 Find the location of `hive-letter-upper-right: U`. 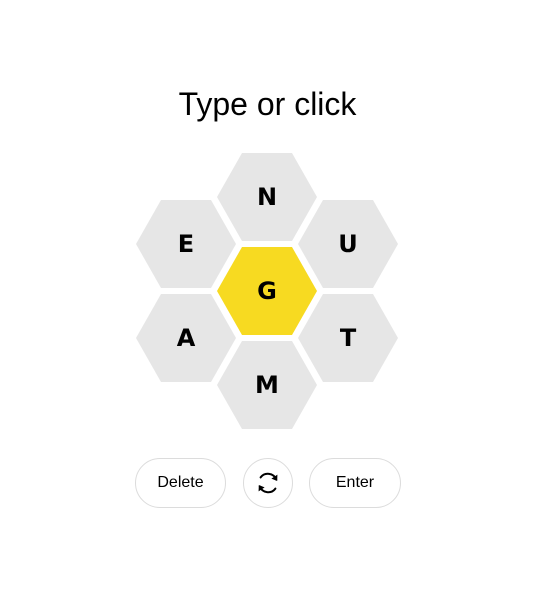

hive-letter-upper-right: U is located at coordinates (348, 244).